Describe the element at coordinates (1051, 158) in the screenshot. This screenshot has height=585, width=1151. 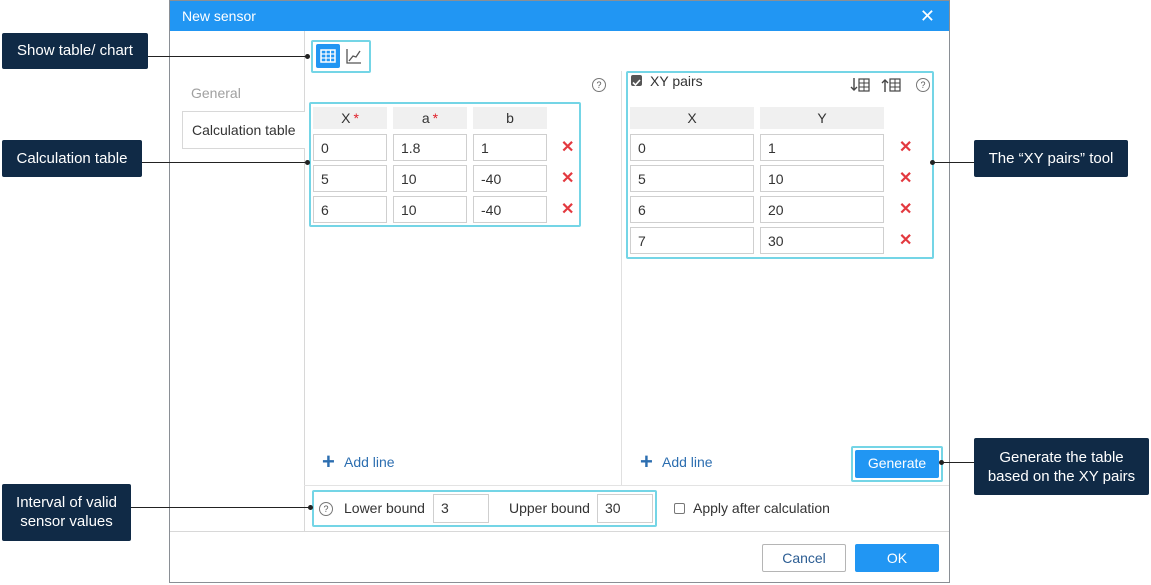
I see `callout-xy-pairs-tool: The “XY pairs” tool` at that location.